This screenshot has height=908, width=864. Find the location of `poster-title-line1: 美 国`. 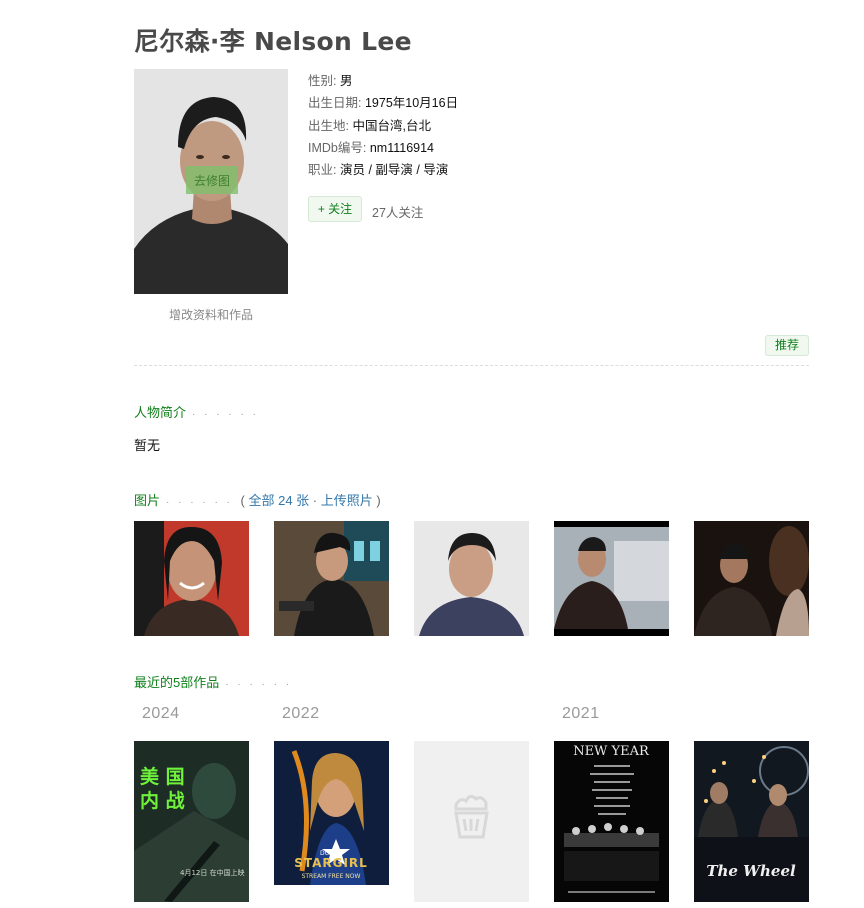

poster-title-line1: 美 国 is located at coordinates (162, 776).